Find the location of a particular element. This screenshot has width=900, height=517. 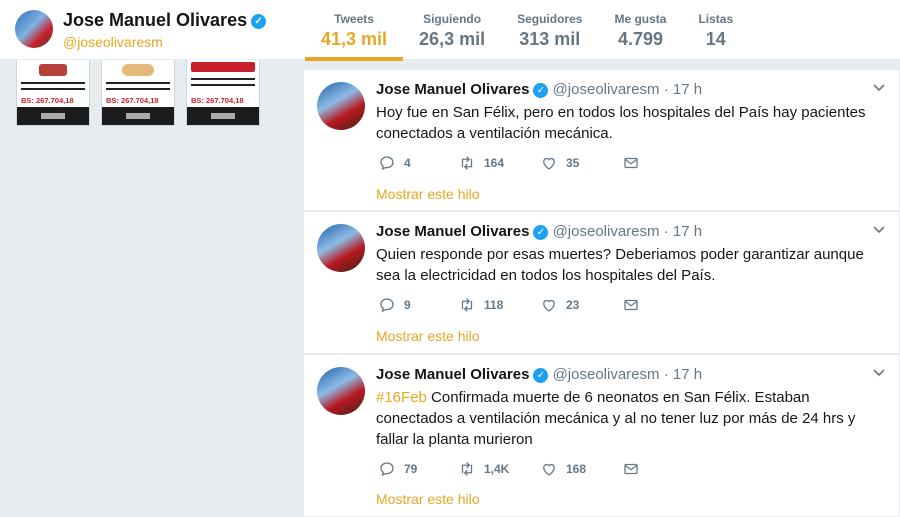

profile-name: Jose Manuel Olivares ✓ is located at coordinates (165, 20).